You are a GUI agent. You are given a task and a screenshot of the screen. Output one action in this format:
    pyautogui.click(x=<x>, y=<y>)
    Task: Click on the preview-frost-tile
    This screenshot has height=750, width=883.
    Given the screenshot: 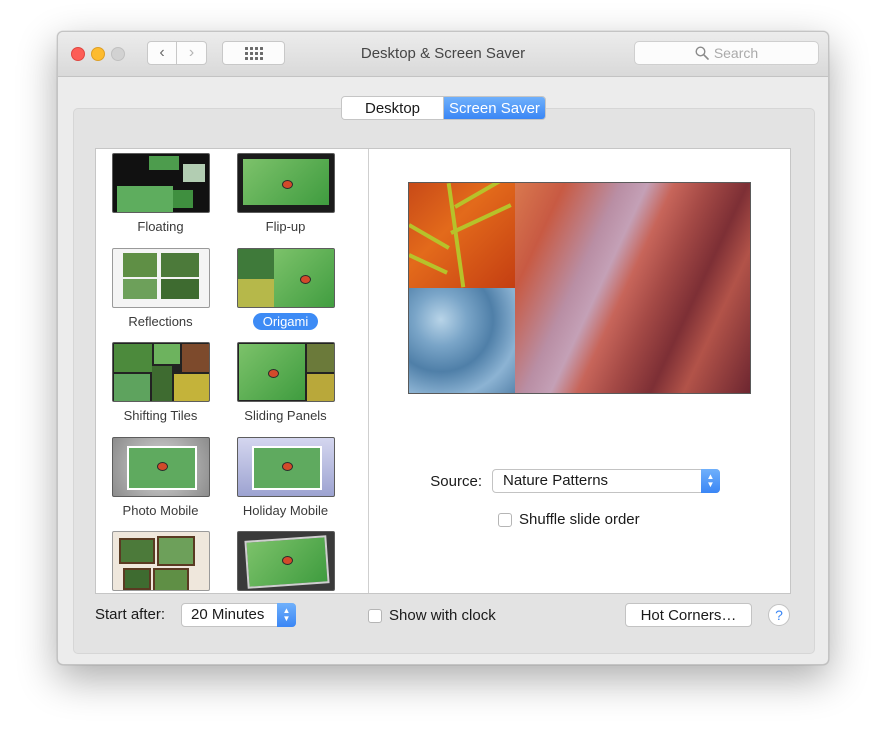 What is the action you would take?
    pyautogui.click(x=462, y=340)
    